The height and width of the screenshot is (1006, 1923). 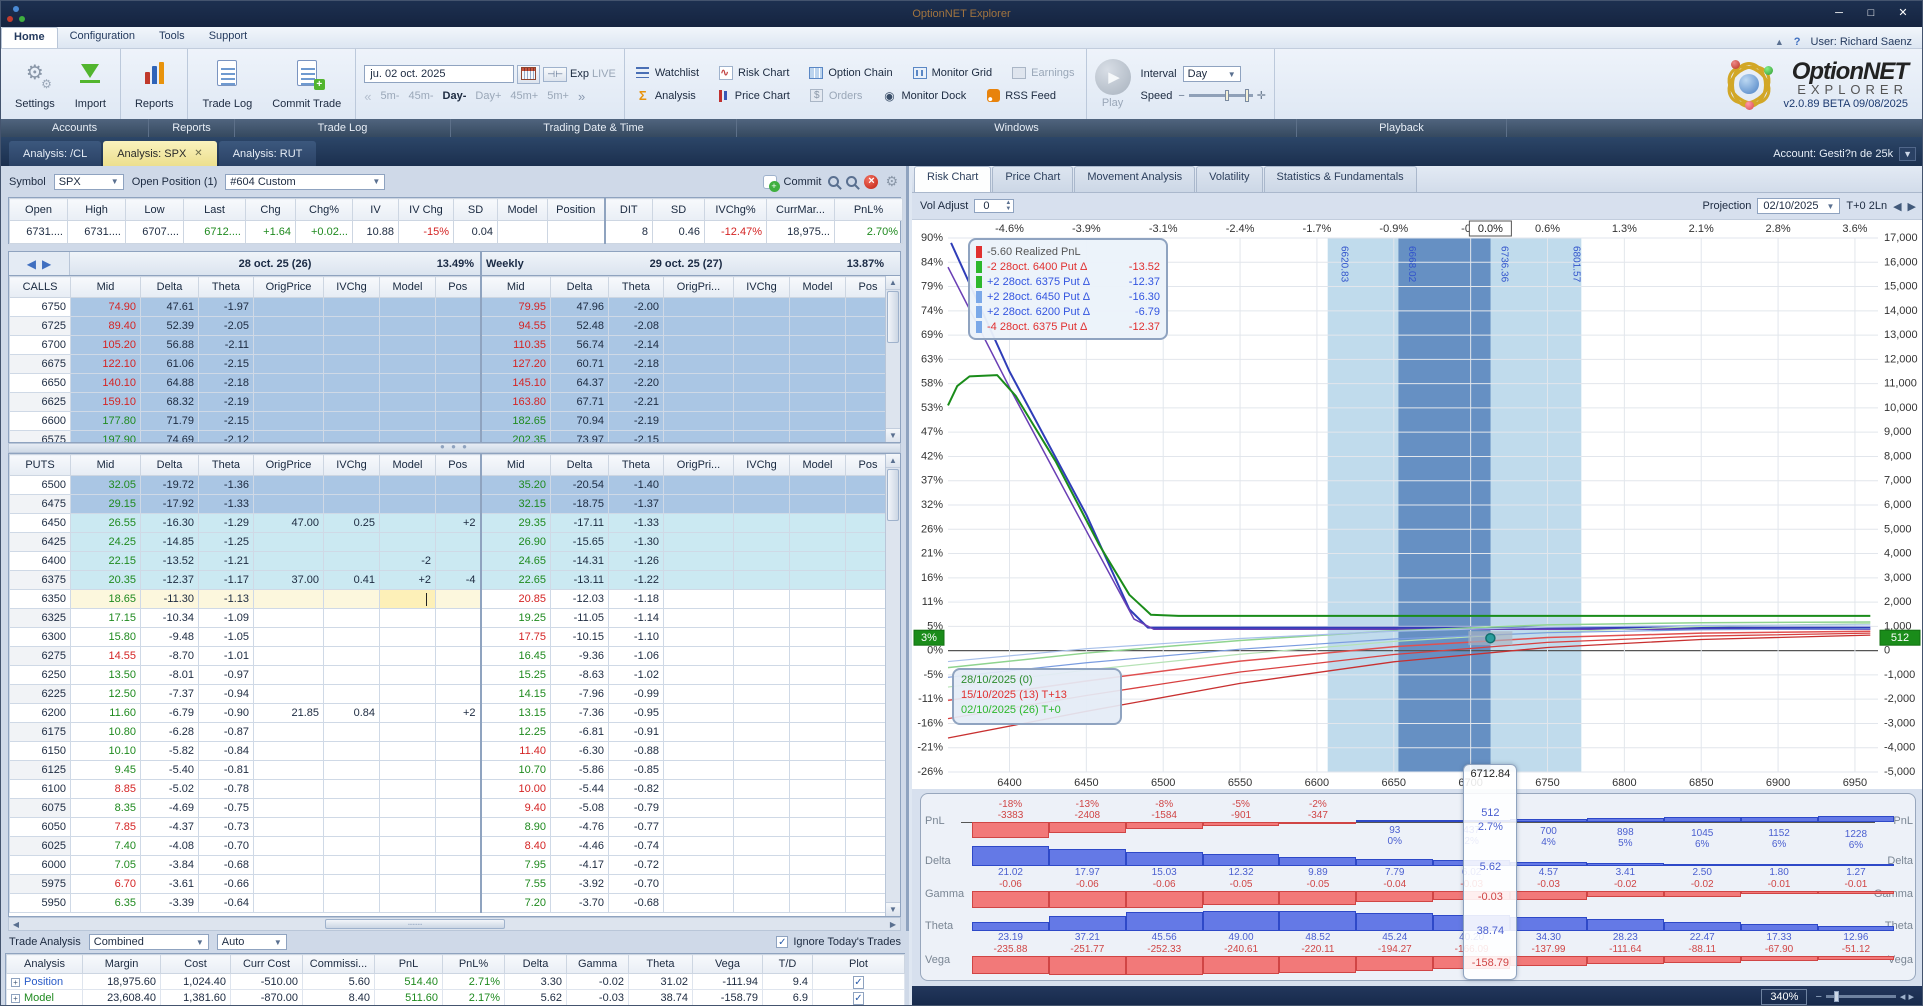 I want to click on time-step-Day+: Day+, so click(x=488, y=96).